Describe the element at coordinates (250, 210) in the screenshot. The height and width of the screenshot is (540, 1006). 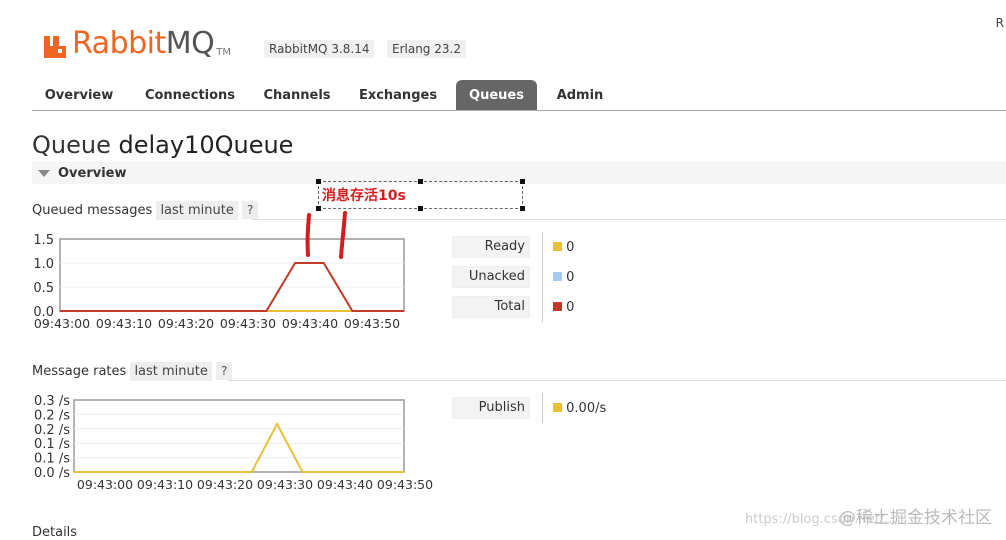
I see `queued-messages-help-button: ?` at that location.